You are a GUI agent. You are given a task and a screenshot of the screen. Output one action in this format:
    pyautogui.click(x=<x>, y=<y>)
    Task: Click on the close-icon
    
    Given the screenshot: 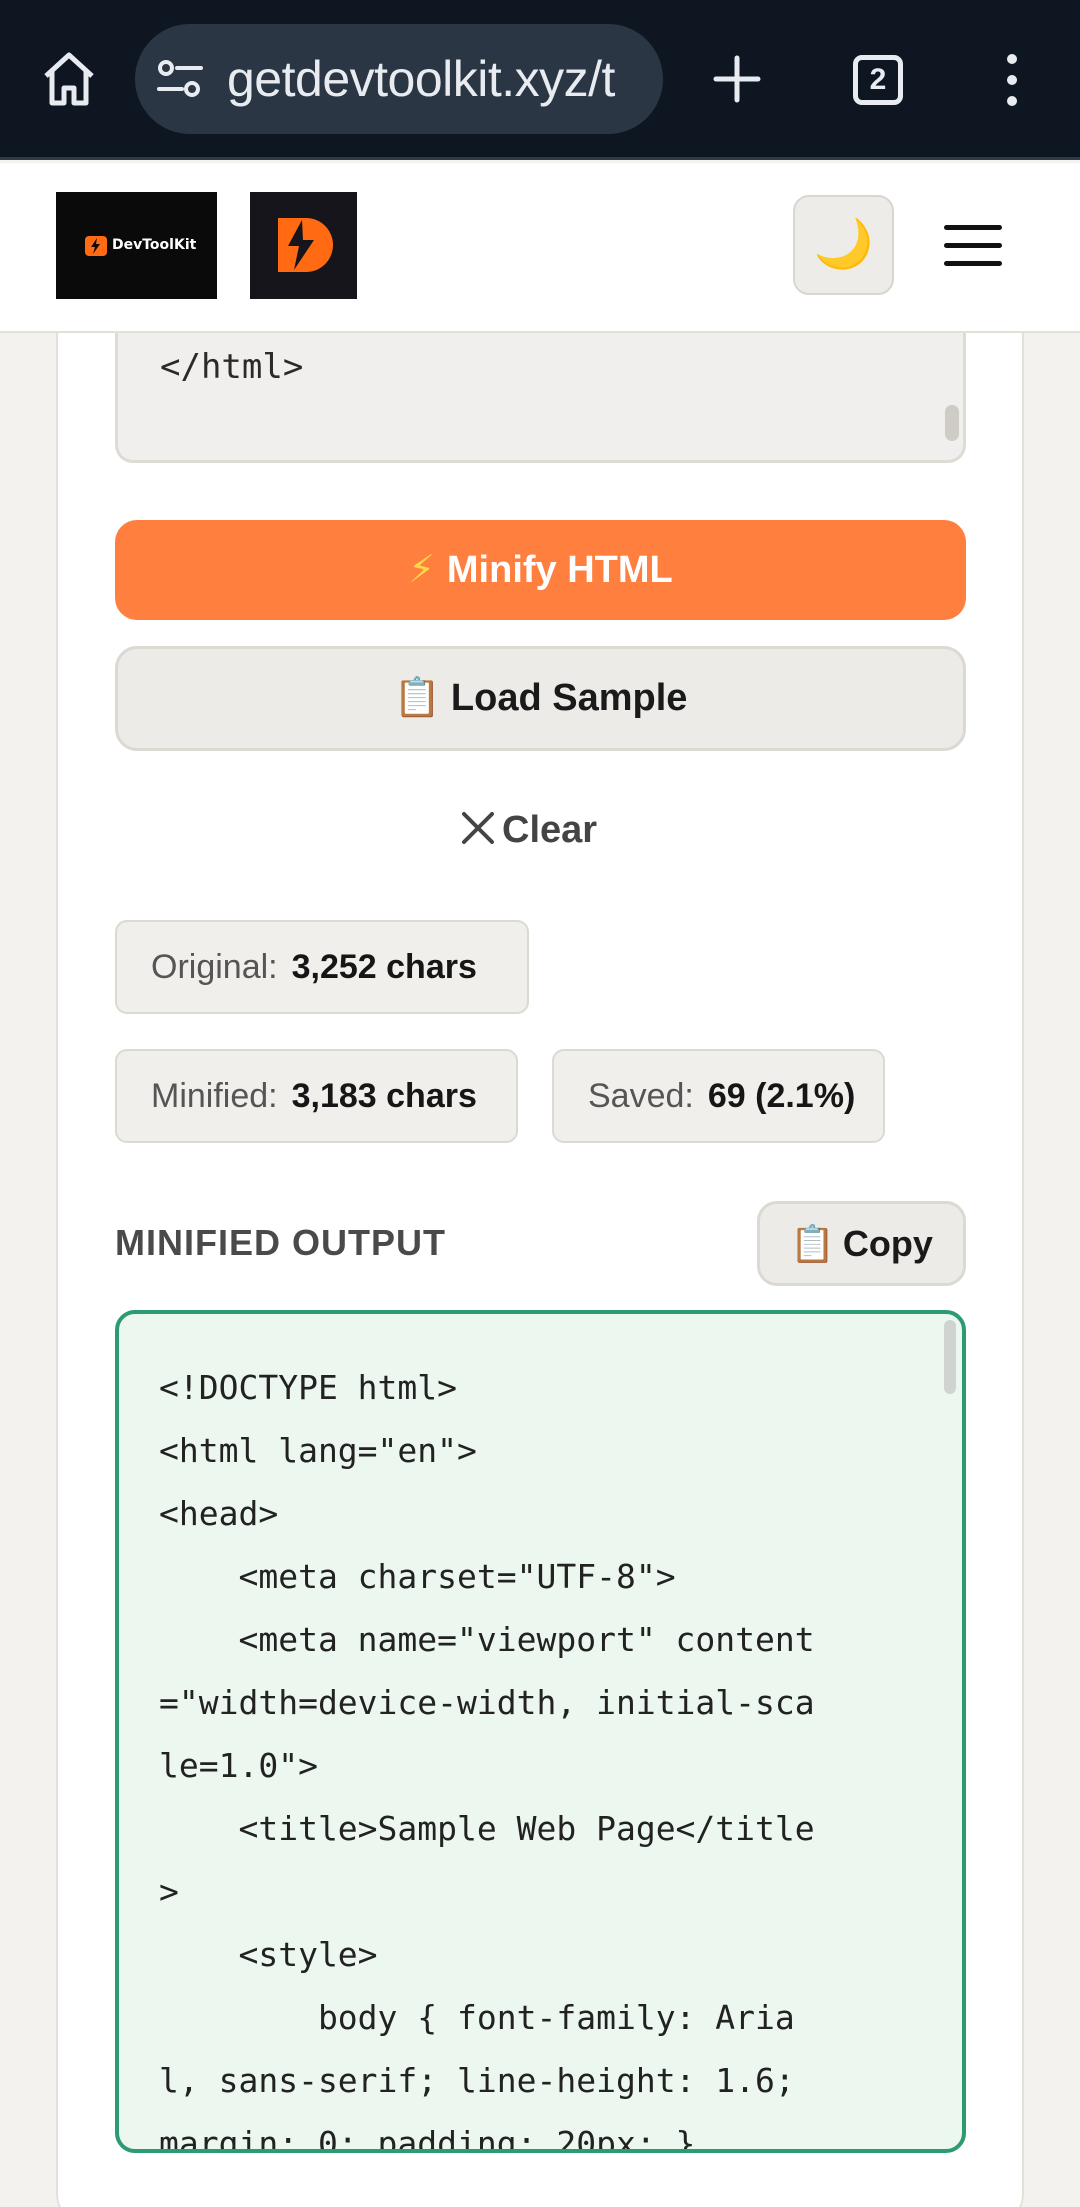 What is the action you would take?
    pyautogui.click(x=478, y=828)
    